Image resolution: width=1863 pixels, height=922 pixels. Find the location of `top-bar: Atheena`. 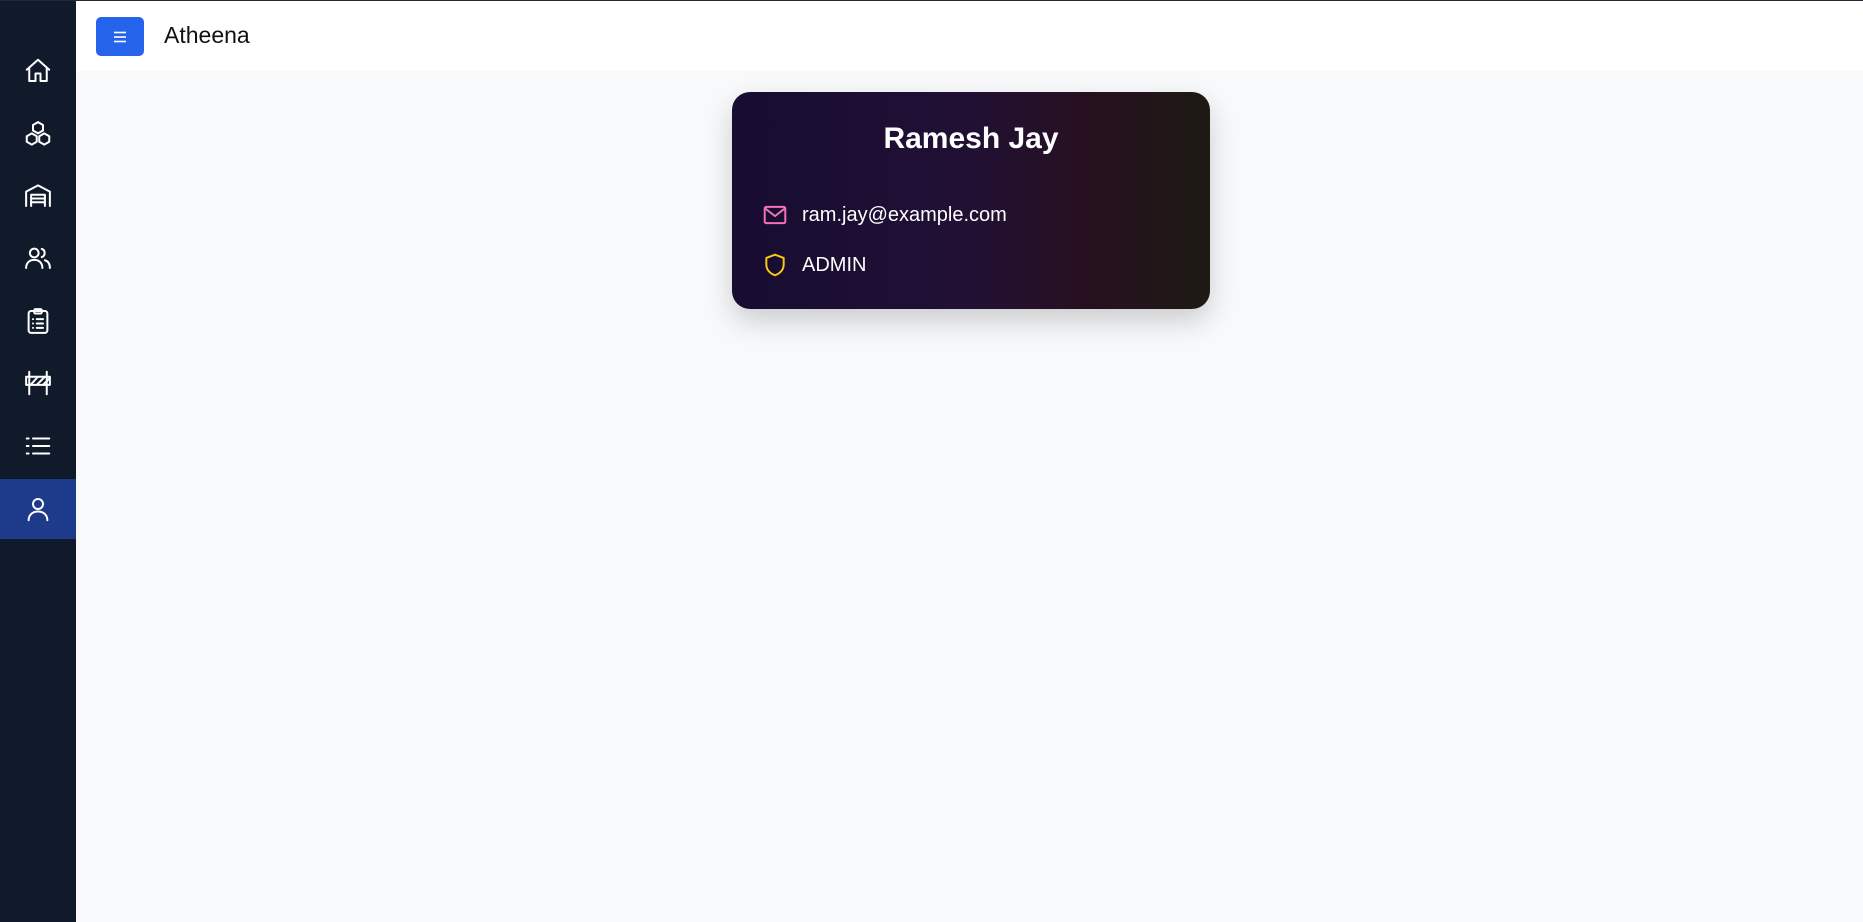

top-bar: Atheena is located at coordinates (969, 36).